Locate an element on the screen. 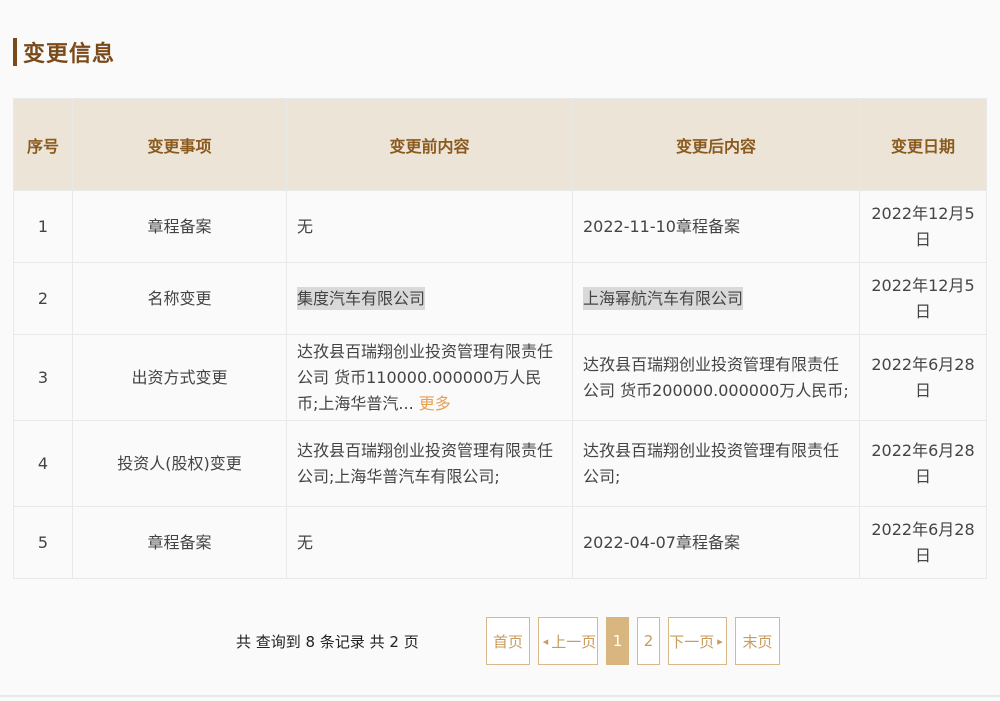  first-page-label: 首页 is located at coordinates (507, 641).